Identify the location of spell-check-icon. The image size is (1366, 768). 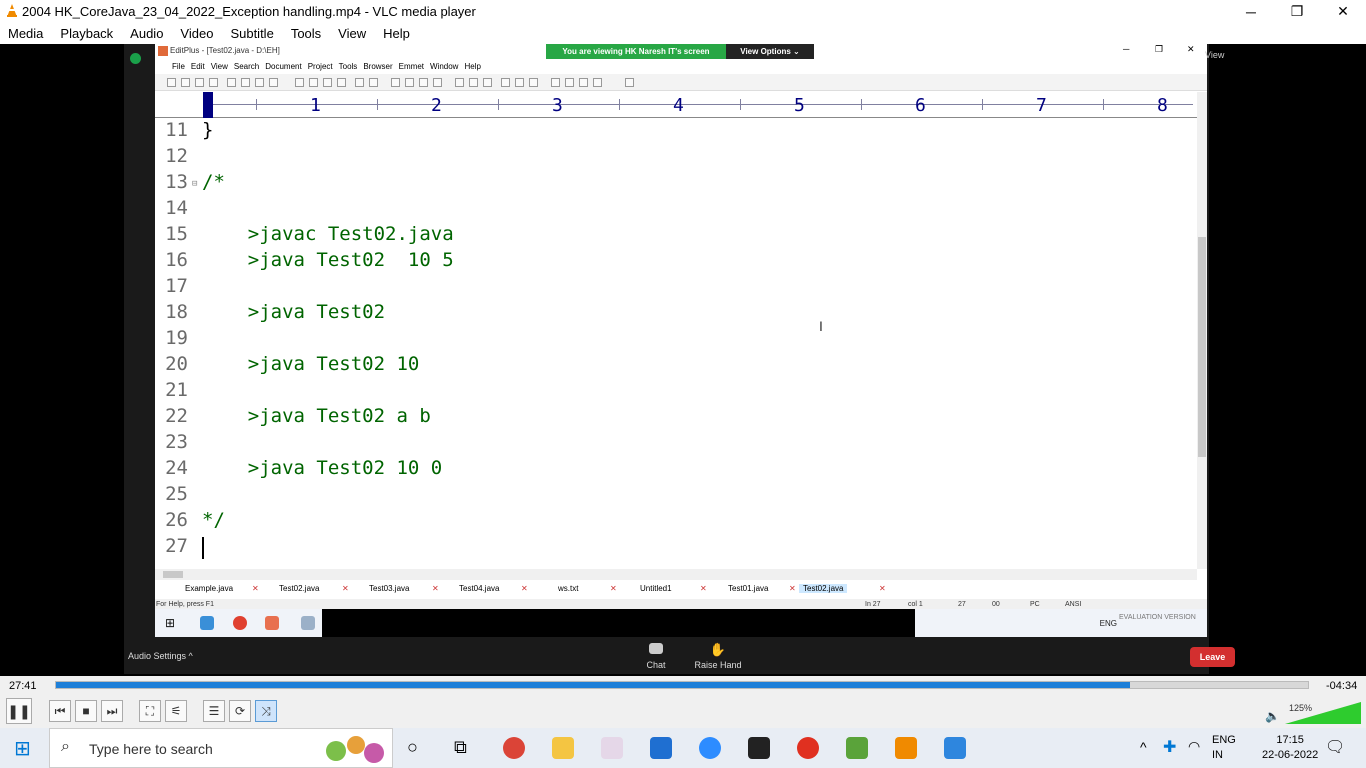
(259, 82).